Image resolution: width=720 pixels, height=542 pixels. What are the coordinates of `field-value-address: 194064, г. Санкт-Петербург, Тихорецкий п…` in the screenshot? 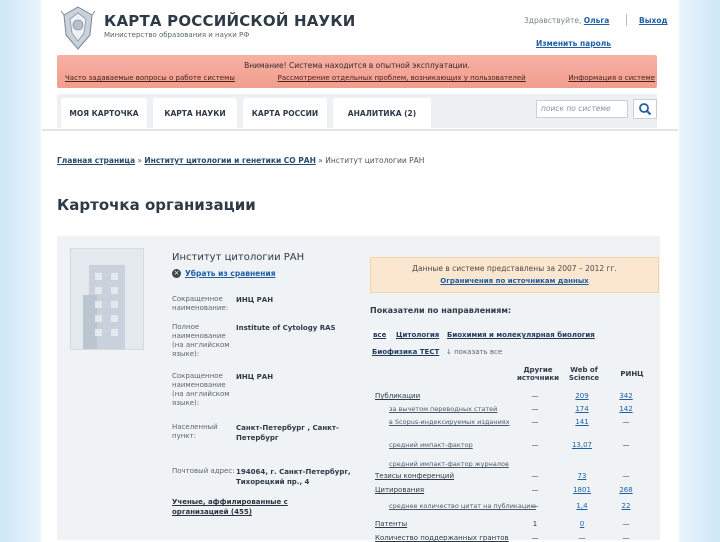 It's located at (293, 477).